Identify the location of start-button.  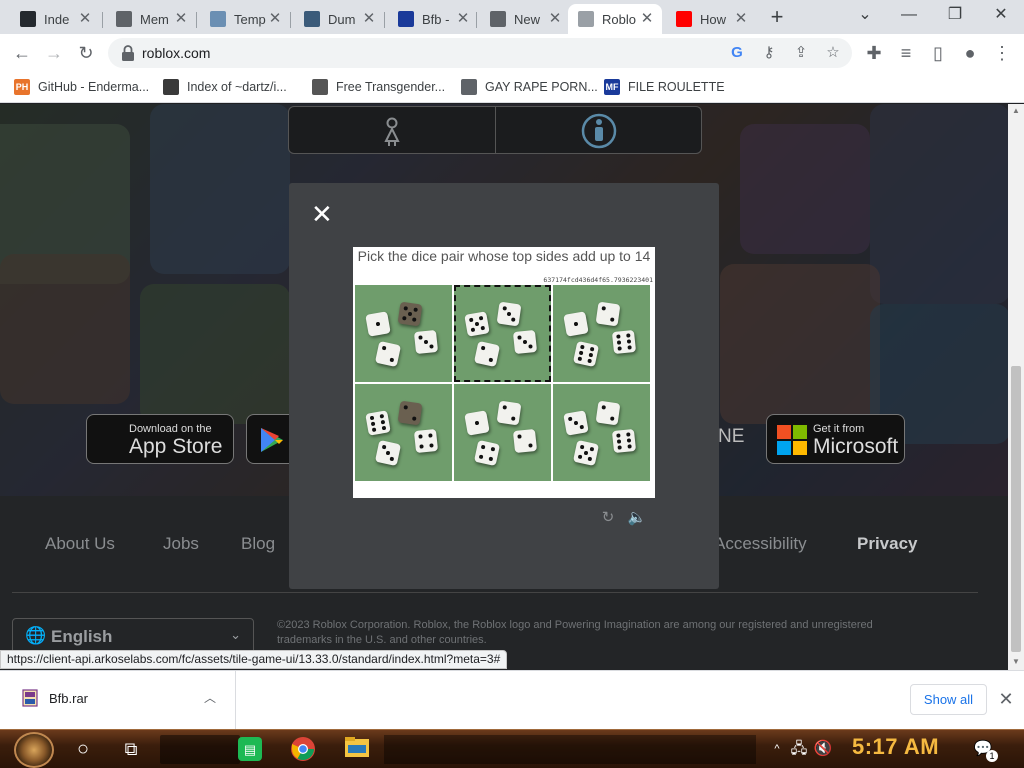
(34, 750).